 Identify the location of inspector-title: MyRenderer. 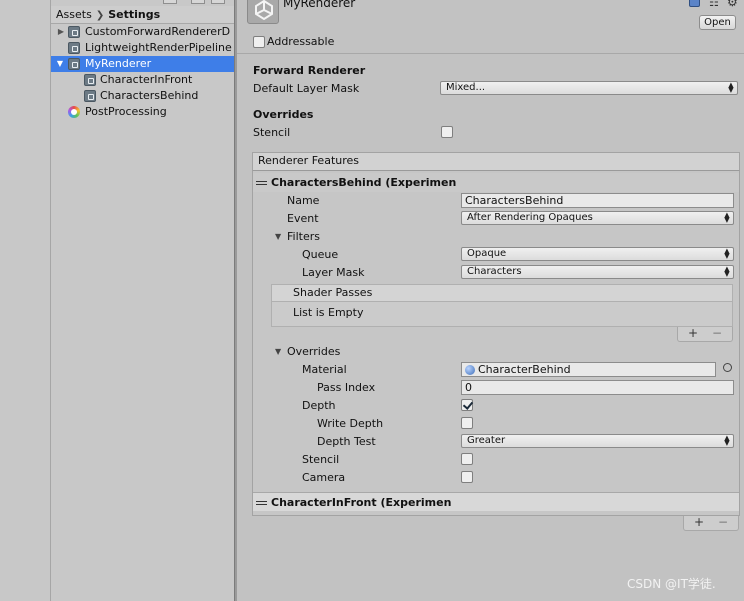
(319, 5).